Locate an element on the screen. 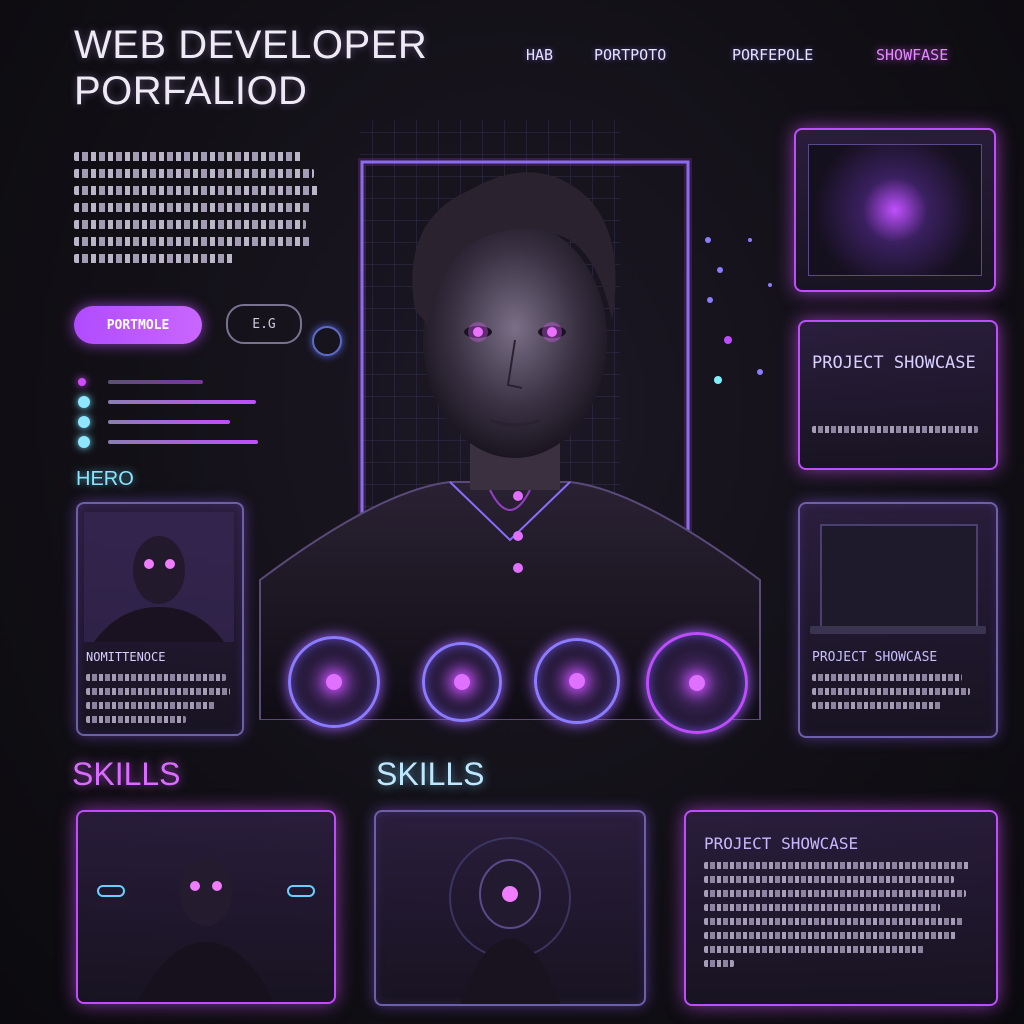 The image size is (1024, 1024). project-showcase-title: PROJECT SHOWCASE is located at coordinates (781, 843).